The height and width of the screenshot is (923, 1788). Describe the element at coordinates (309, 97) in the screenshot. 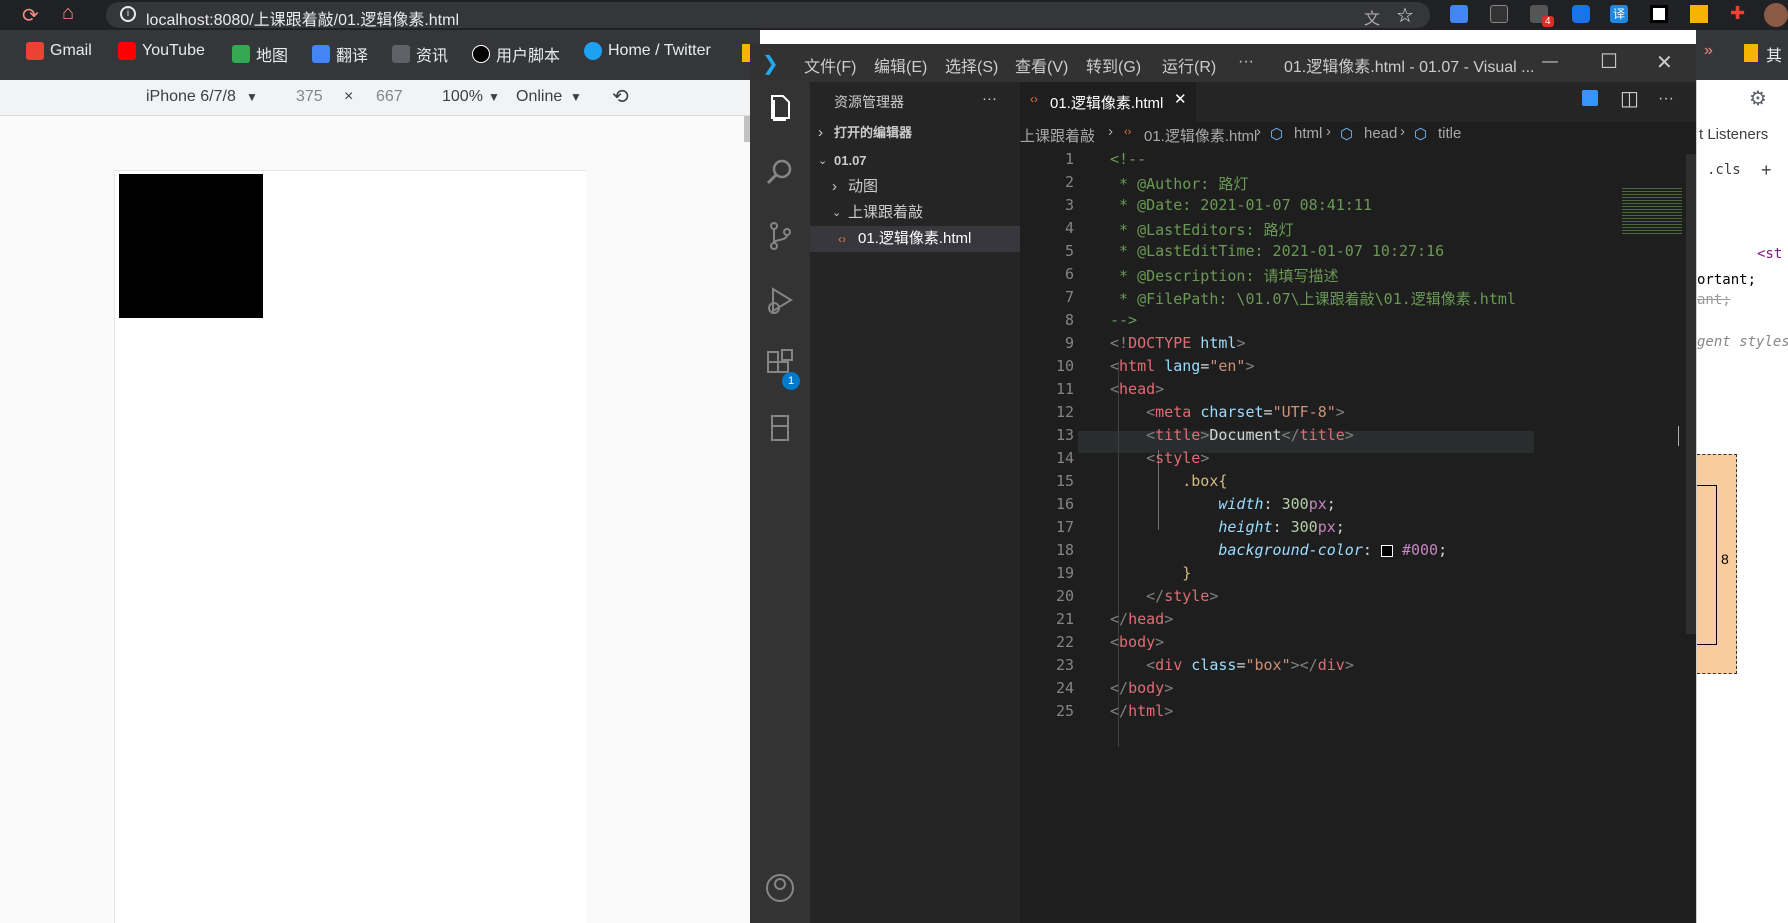

I see `width-input: 375` at that location.